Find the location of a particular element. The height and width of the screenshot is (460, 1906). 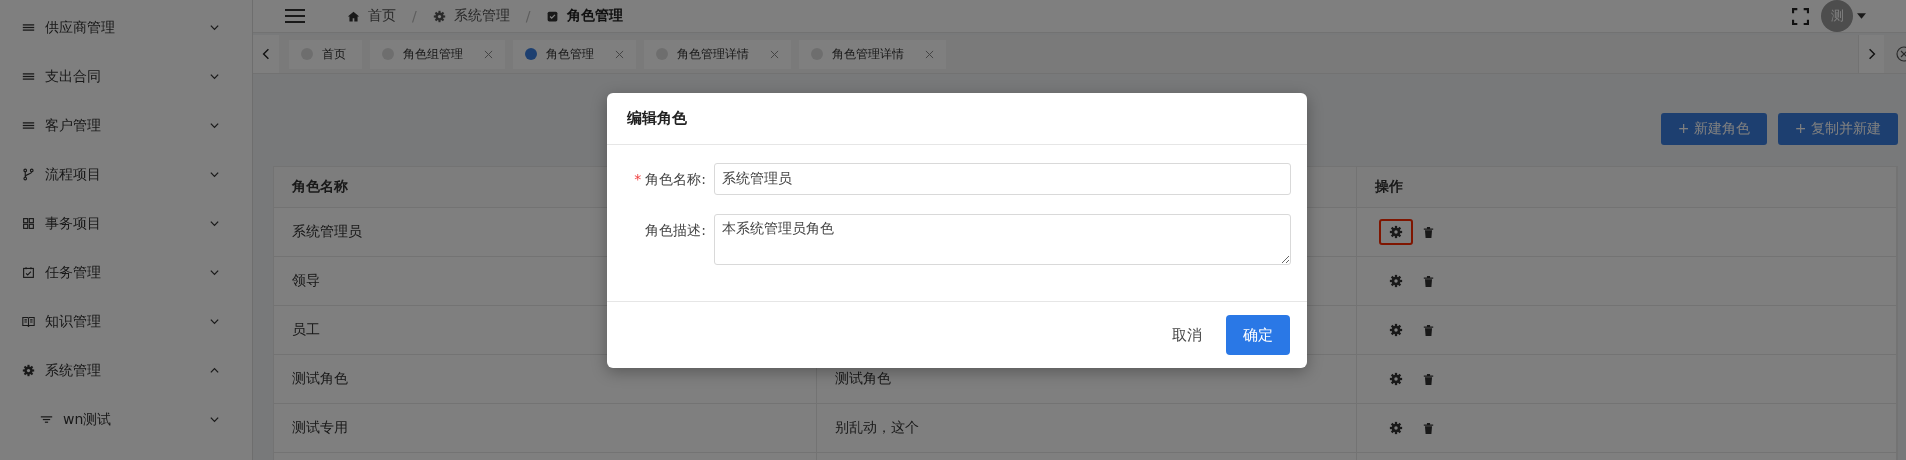

home-icon is located at coordinates (353, 16).